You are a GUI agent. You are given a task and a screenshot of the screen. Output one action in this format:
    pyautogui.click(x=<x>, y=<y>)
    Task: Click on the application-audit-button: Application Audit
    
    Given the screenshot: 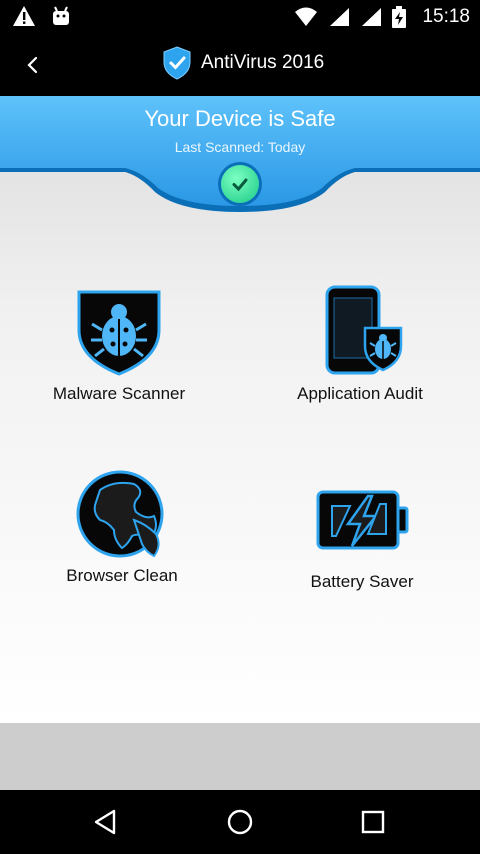 What is the action you would take?
    pyautogui.click(x=360, y=344)
    